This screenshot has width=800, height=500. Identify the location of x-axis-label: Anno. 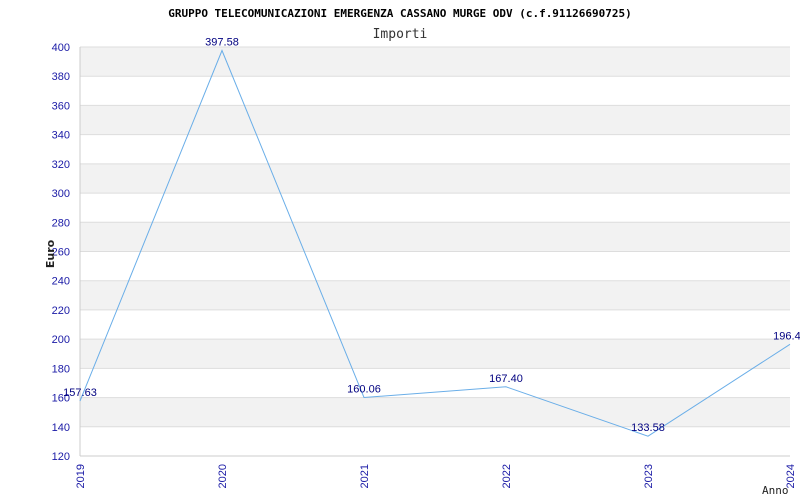
(775, 490).